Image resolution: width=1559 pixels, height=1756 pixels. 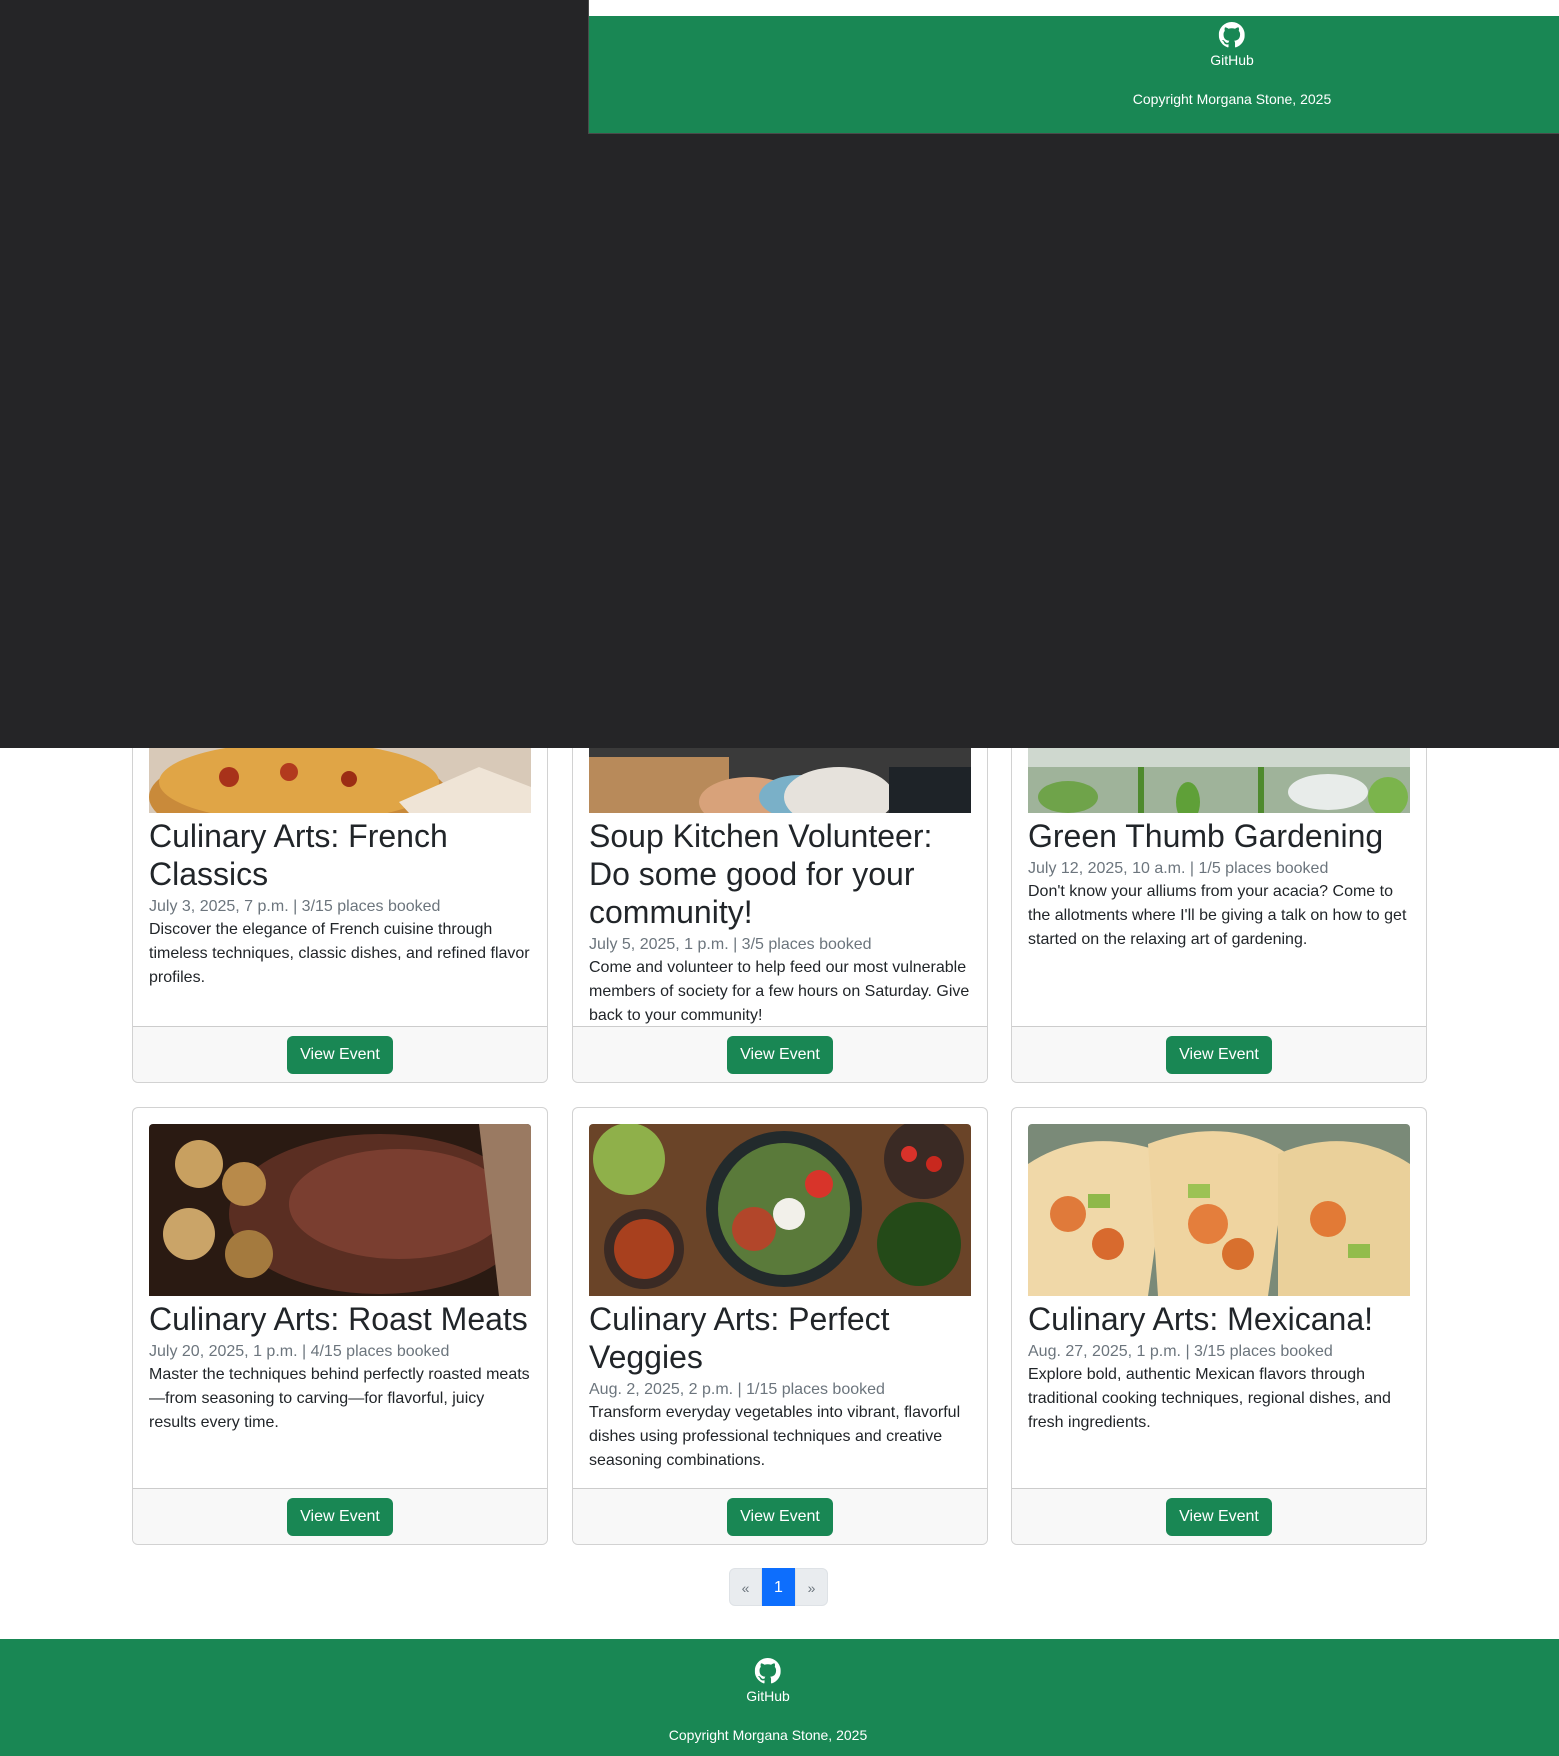 What do you see at coordinates (1074, 8) in the screenshot?
I see `white-strip` at bounding box center [1074, 8].